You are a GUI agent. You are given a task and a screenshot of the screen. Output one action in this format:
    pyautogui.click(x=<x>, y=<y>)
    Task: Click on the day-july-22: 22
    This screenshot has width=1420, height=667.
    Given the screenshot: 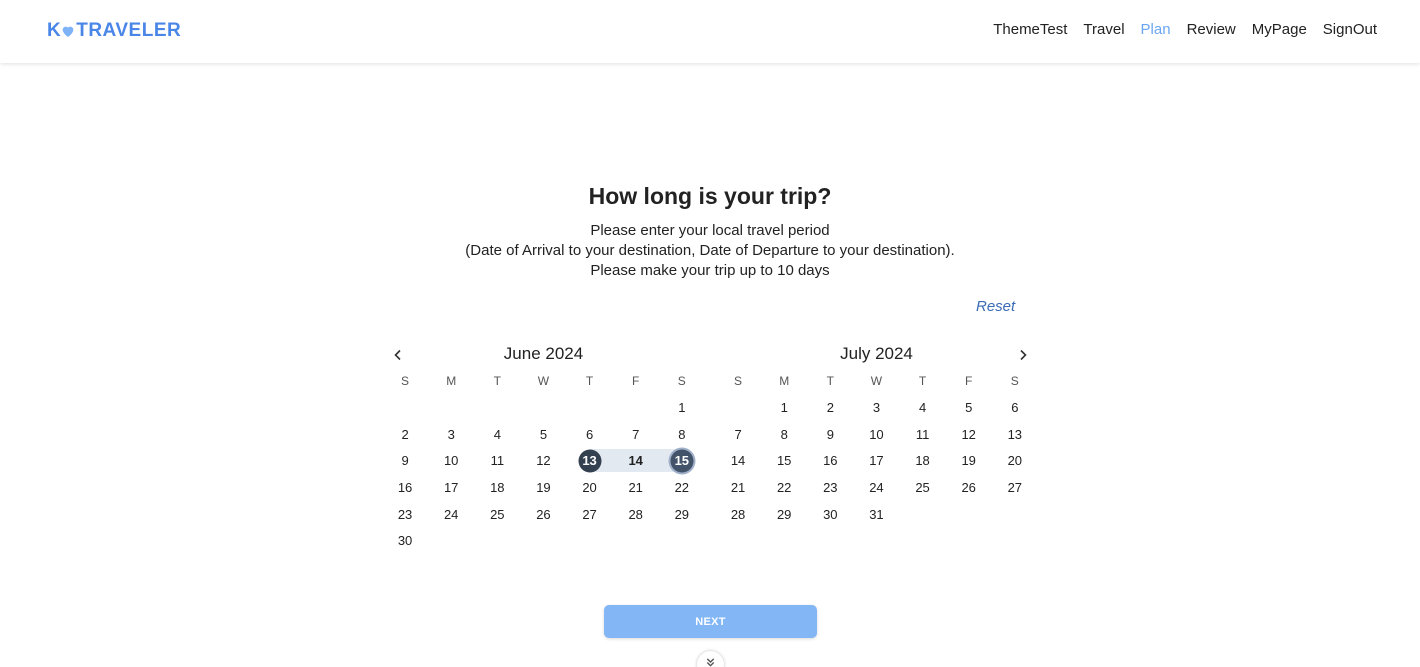 What is the action you would take?
    pyautogui.click(x=784, y=487)
    